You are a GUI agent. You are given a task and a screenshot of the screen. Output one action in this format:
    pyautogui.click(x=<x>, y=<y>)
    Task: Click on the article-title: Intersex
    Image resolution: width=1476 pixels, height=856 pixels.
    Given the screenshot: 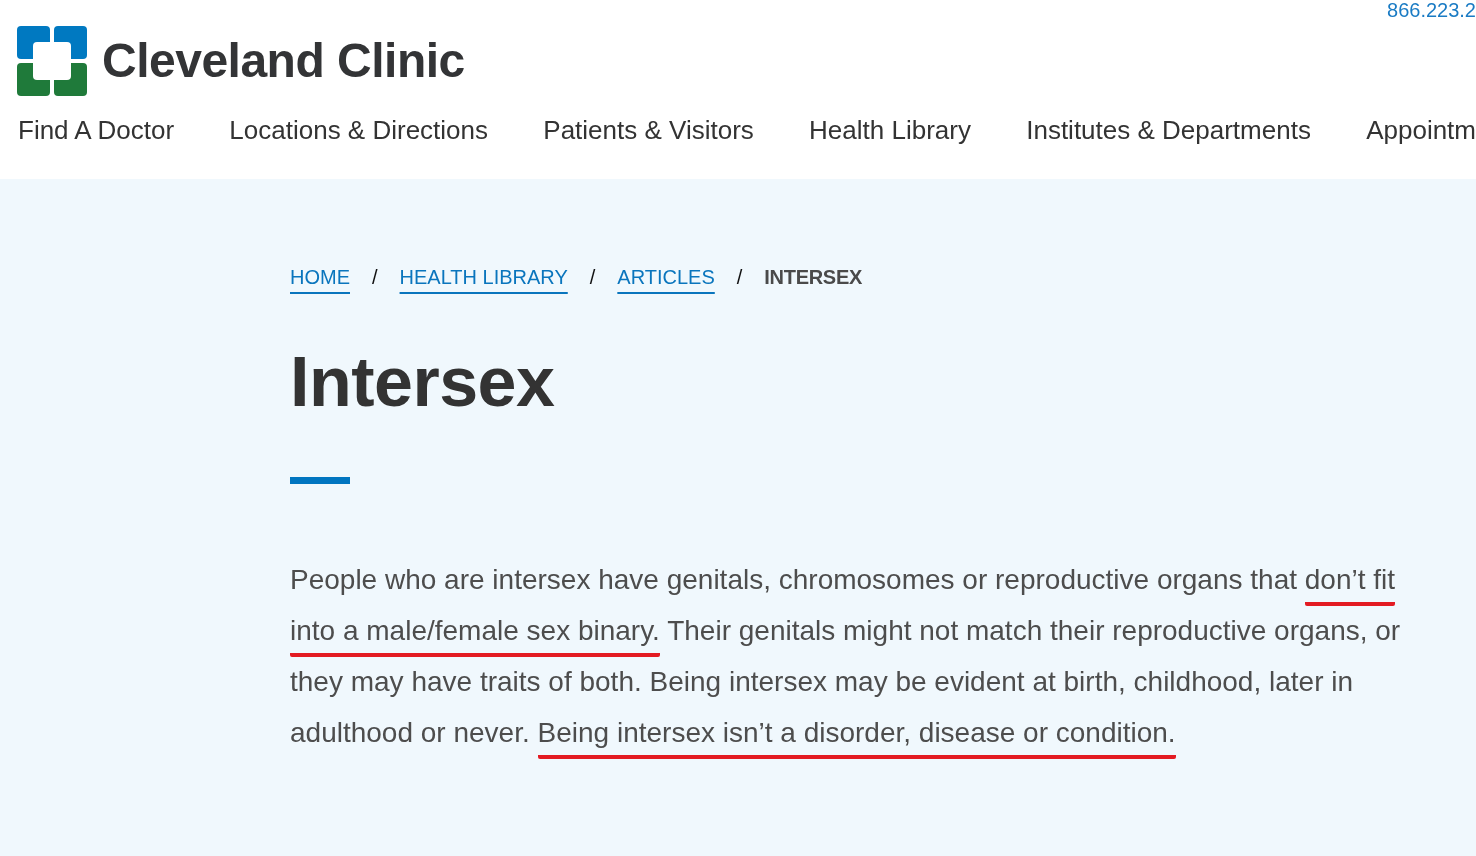 What is the action you would take?
    pyautogui.click(x=422, y=382)
    